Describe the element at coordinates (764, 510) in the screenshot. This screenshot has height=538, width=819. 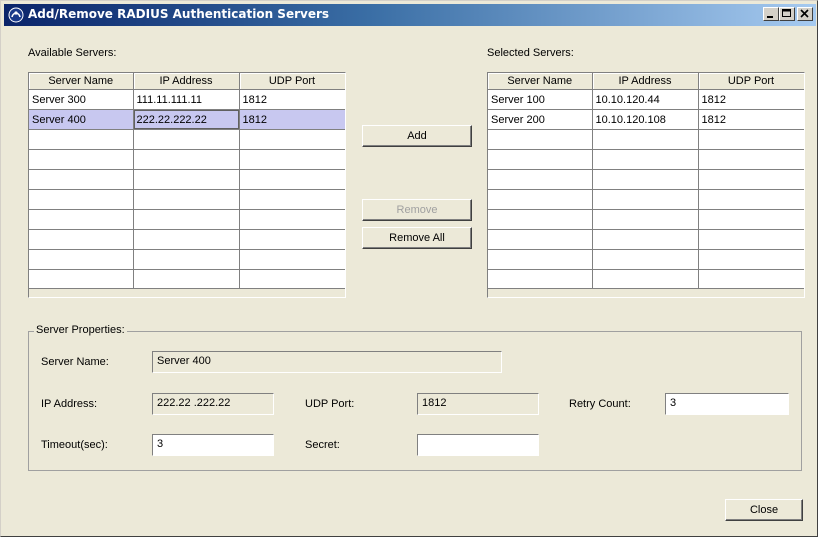
I see `close-button: Close` at that location.